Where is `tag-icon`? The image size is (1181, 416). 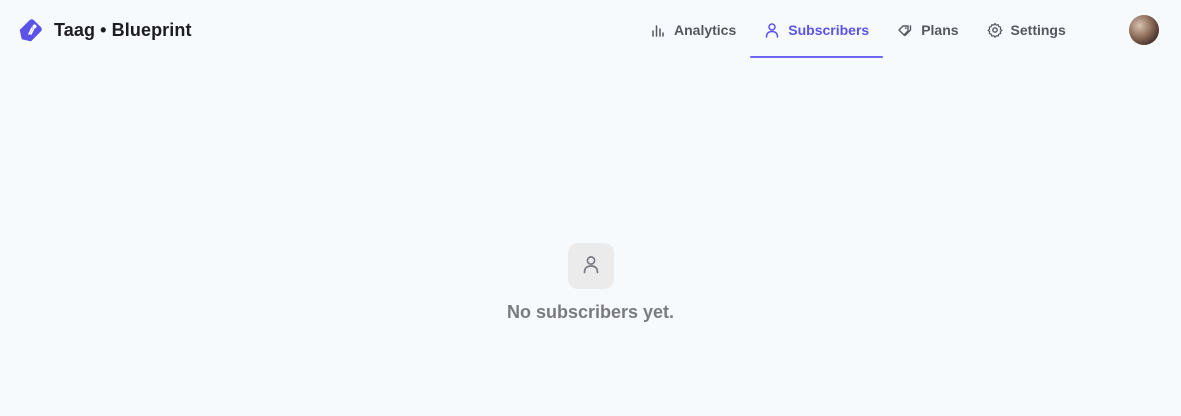
tag-icon is located at coordinates (31, 30).